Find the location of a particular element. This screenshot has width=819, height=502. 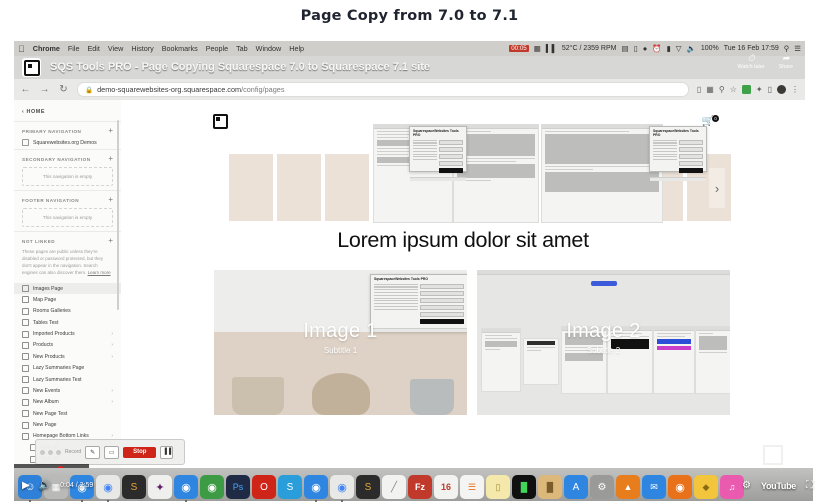

avatar-icon is located at coordinates (781, 89).